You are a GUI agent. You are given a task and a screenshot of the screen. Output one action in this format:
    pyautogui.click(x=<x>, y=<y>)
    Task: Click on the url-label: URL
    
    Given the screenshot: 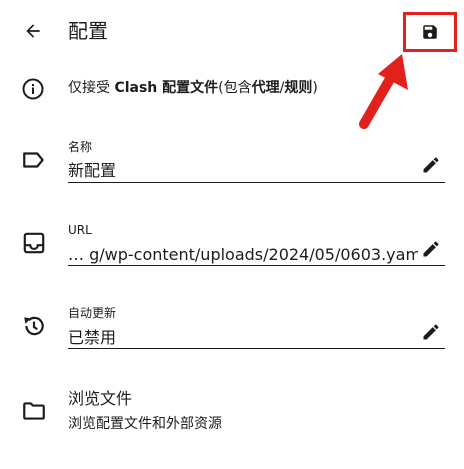 What is the action you would take?
    pyautogui.click(x=80, y=230)
    